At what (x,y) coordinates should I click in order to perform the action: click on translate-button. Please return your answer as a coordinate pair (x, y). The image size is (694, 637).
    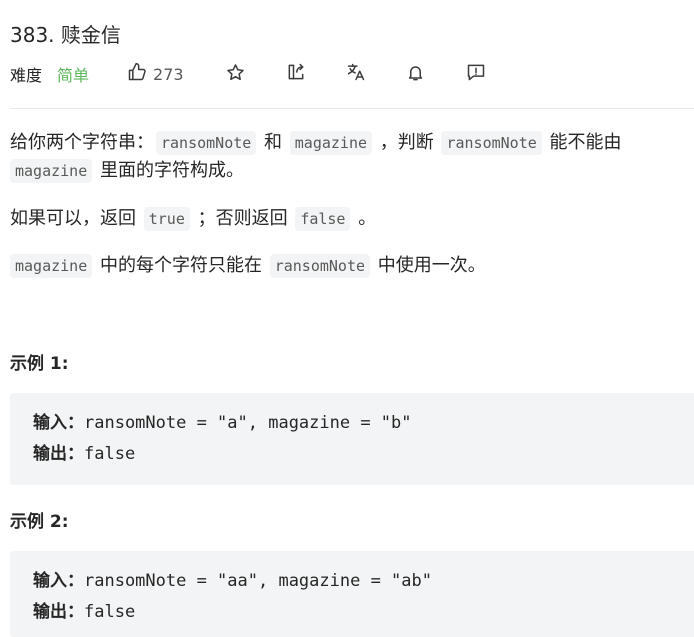
    Looking at the image, I should click on (356, 74).